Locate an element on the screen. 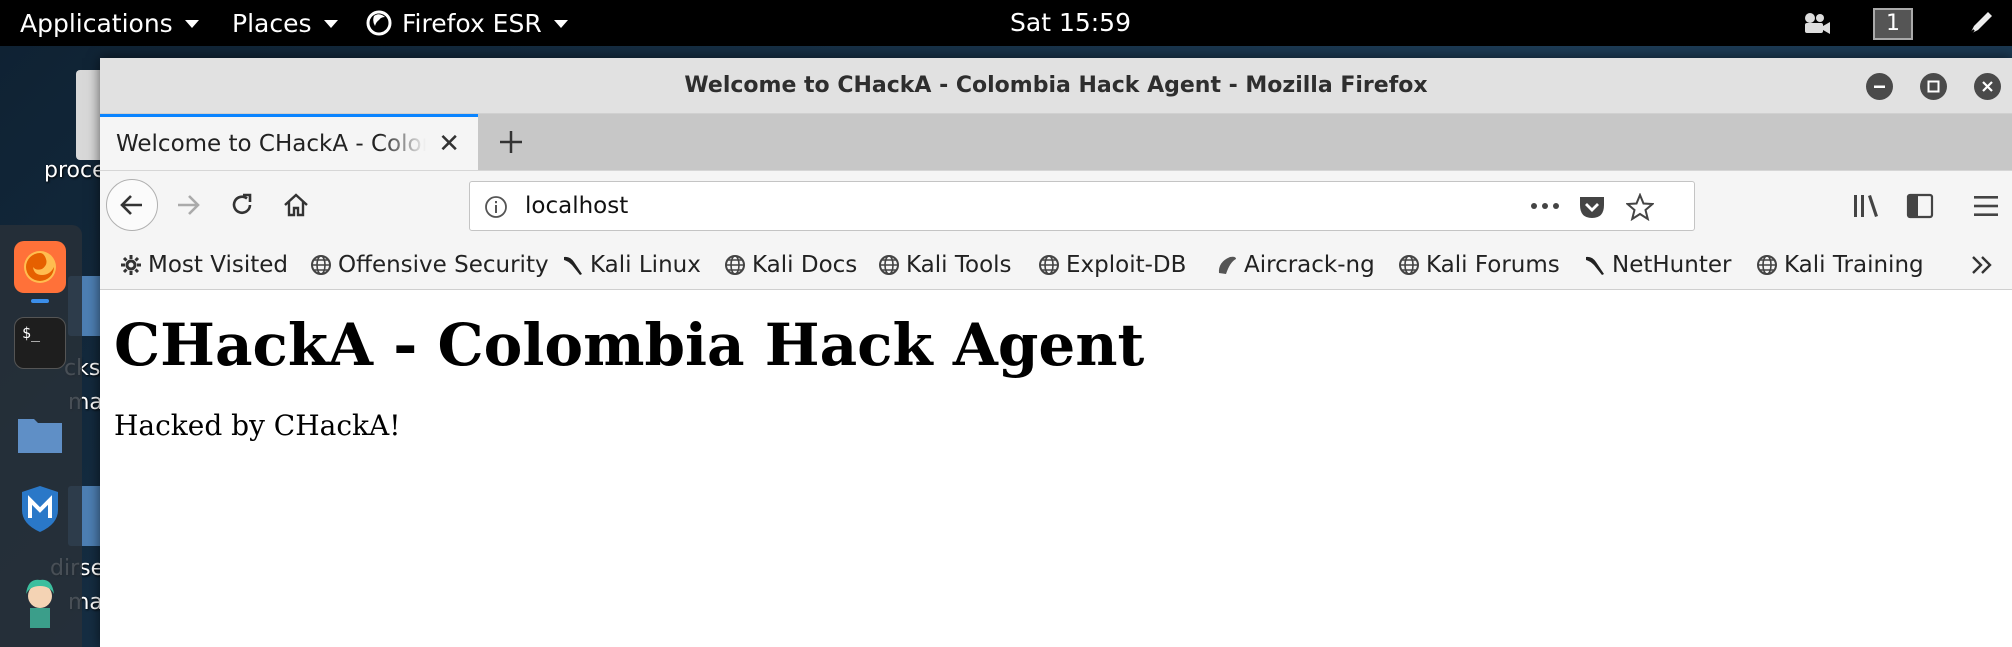  bookmark-exploit-db: Exploit-DB is located at coordinates (1112, 265).